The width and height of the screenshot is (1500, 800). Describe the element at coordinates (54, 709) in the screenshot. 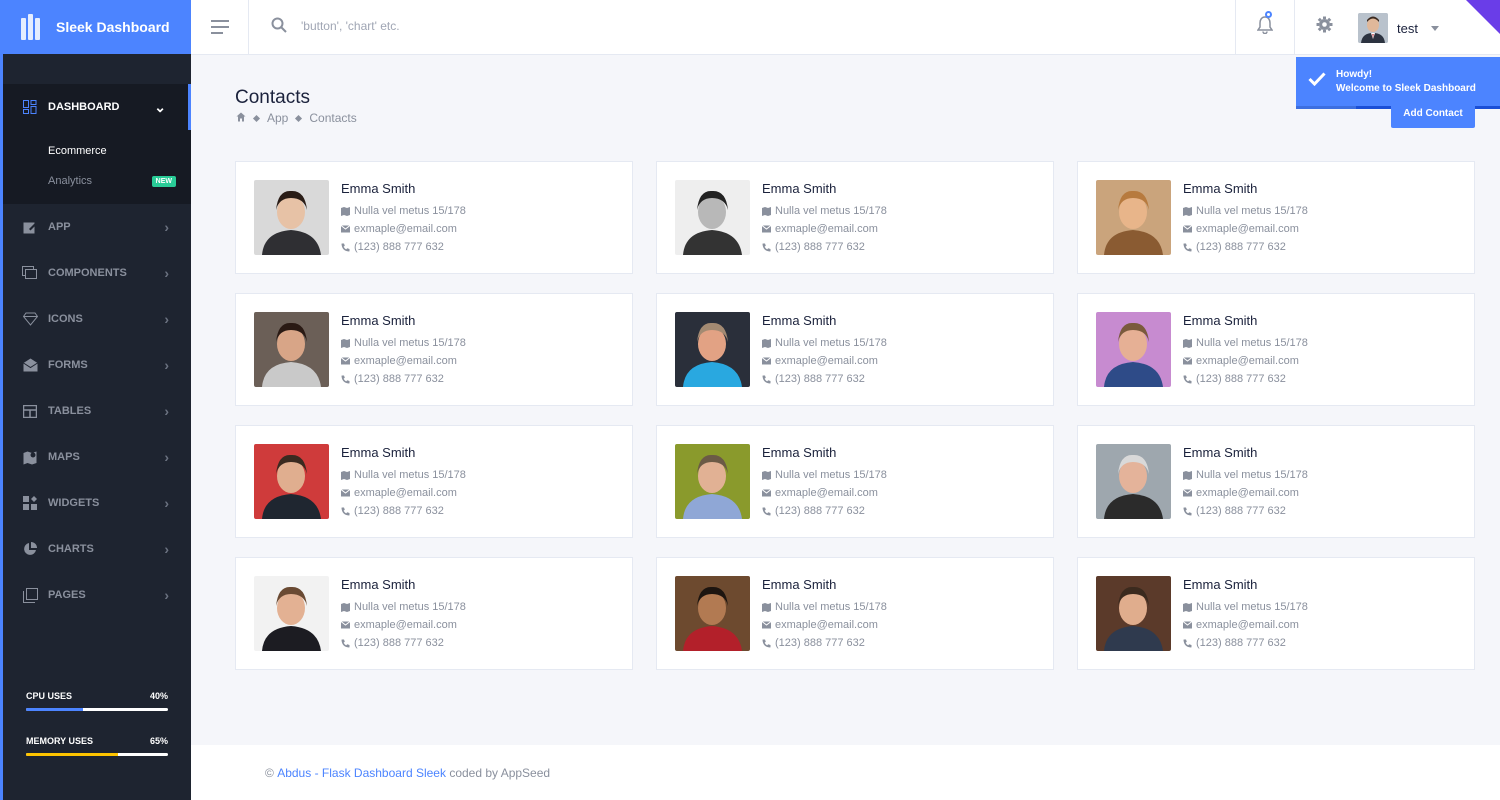

I see `cpu-usage-fill` at that location.